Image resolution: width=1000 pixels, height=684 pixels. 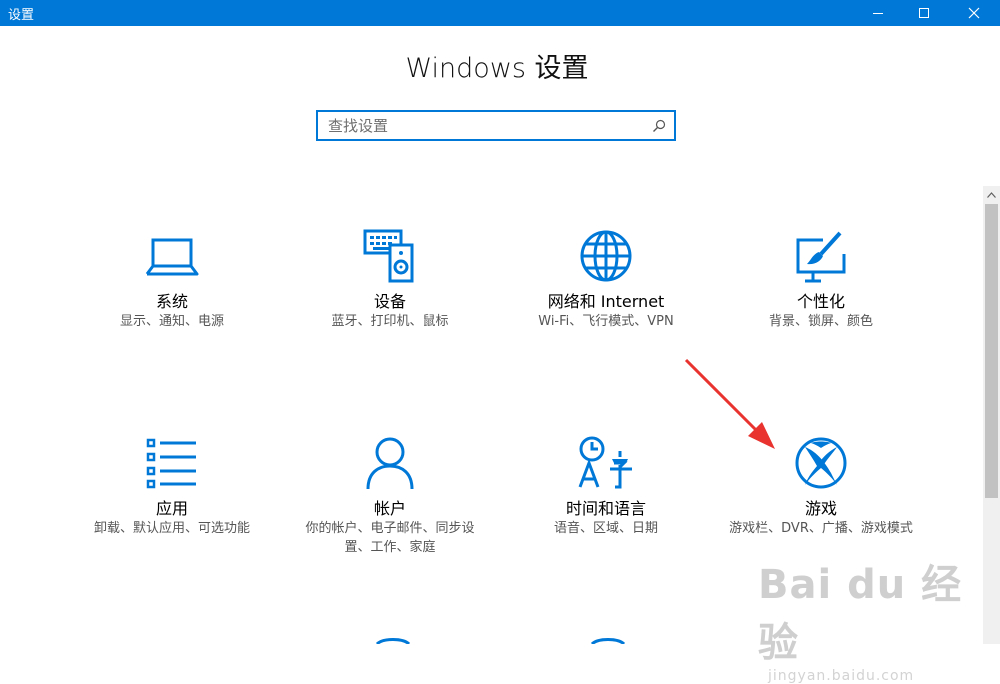 What do you see at coordinates (820, 321) in the screenshot?
I see `tile-desc: 背景、锁屏、颜色` at bounding box center [820, 321].